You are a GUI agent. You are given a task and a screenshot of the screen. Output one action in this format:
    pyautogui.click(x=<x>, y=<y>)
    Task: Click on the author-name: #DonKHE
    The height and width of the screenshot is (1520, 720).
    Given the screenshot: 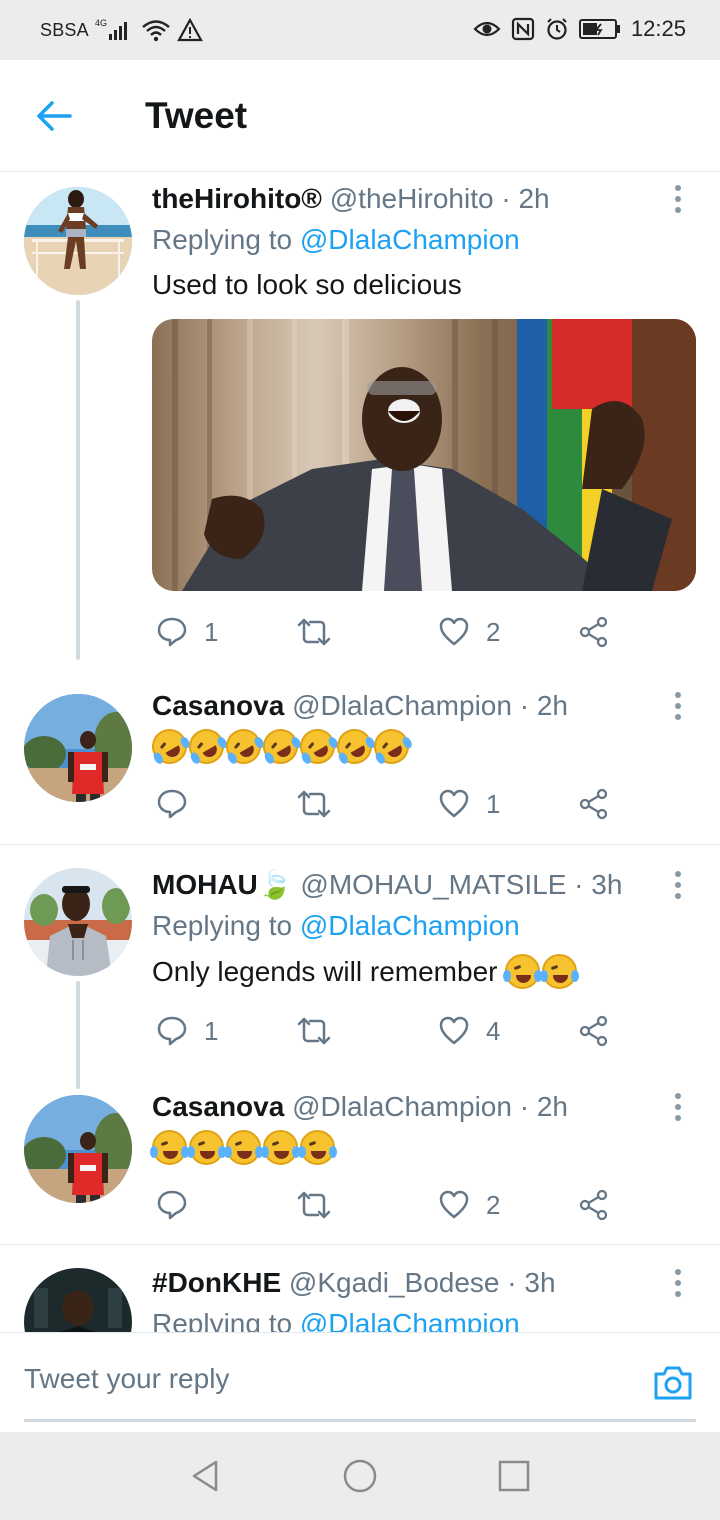 What is the action you would take?
    pyautogui.click(x=216, y=1282)
    